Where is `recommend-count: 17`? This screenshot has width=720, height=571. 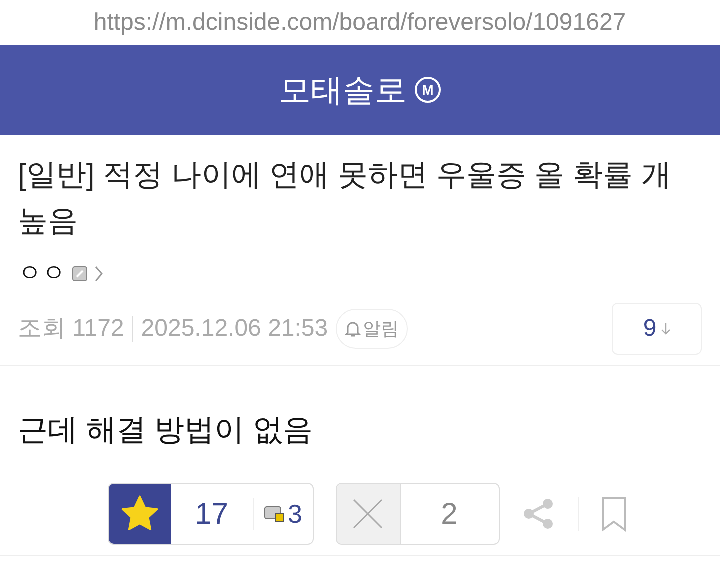
recommend-count: 17 is located at coordinates (211, 514).